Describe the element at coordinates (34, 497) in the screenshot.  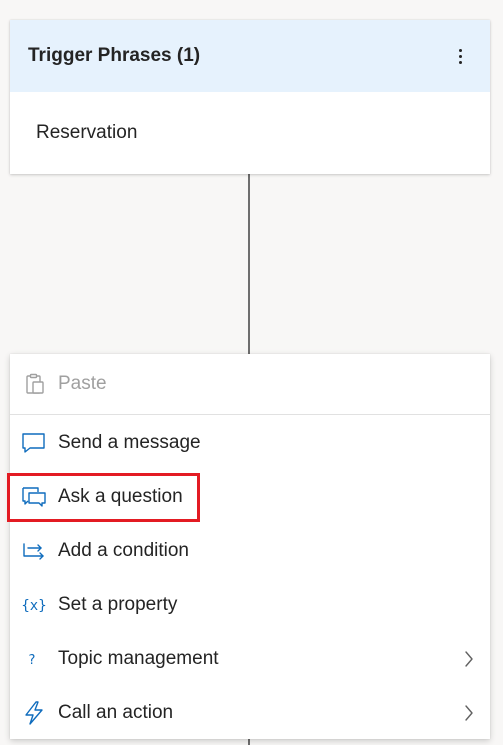
I see `chat-question-icon` at that location.